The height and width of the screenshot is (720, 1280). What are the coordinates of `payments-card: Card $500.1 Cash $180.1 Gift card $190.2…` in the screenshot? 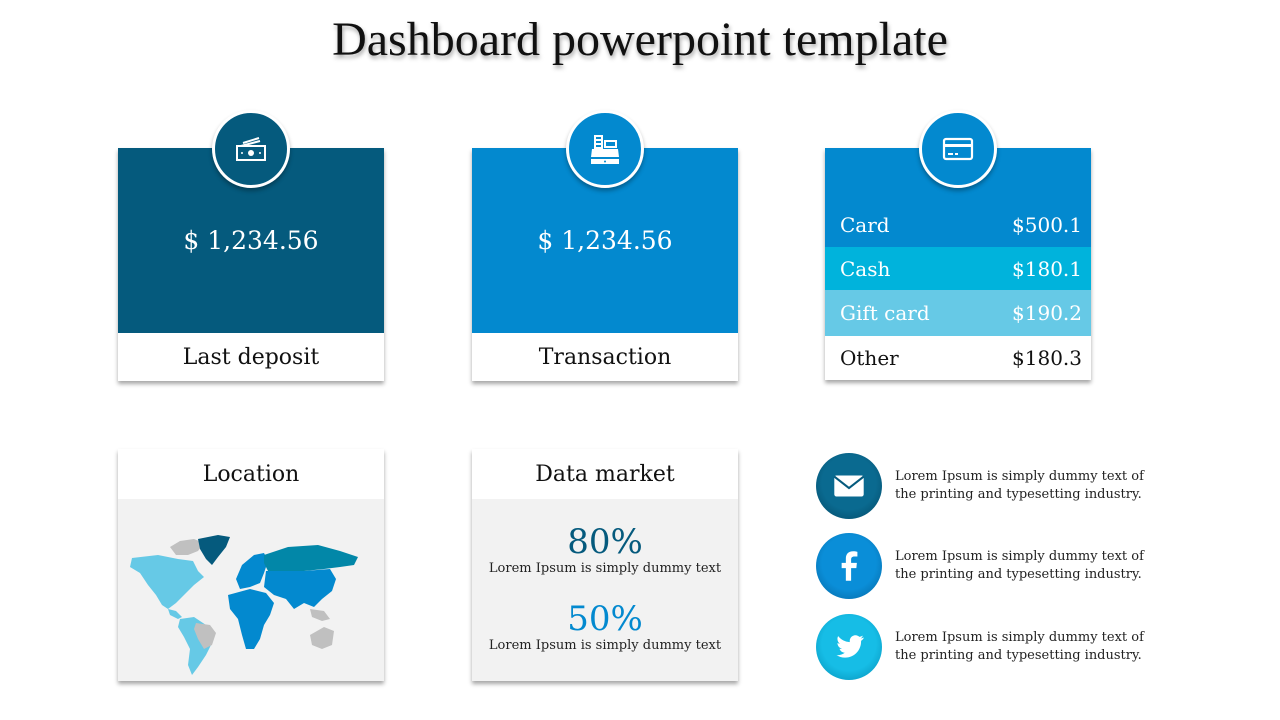 It's located at (958, 245).